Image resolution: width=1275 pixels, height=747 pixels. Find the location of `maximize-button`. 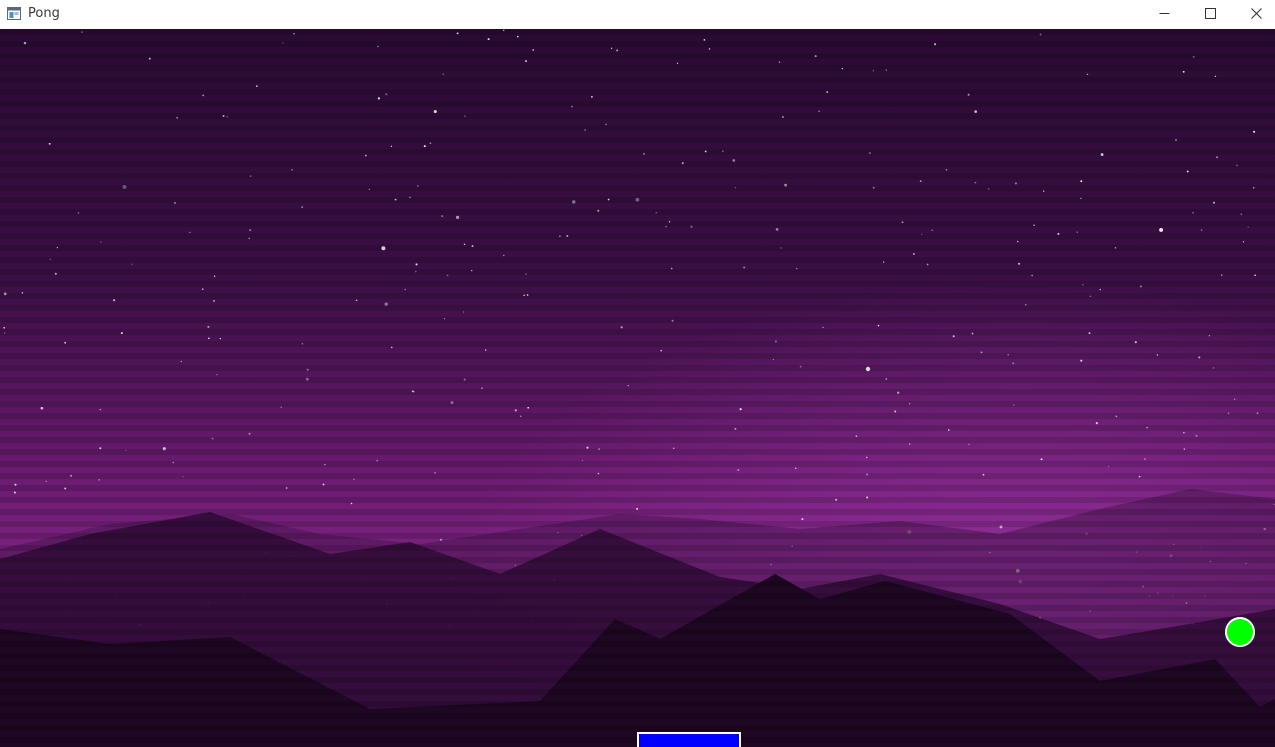

maximize-button is located at coordinates (1210, 14).